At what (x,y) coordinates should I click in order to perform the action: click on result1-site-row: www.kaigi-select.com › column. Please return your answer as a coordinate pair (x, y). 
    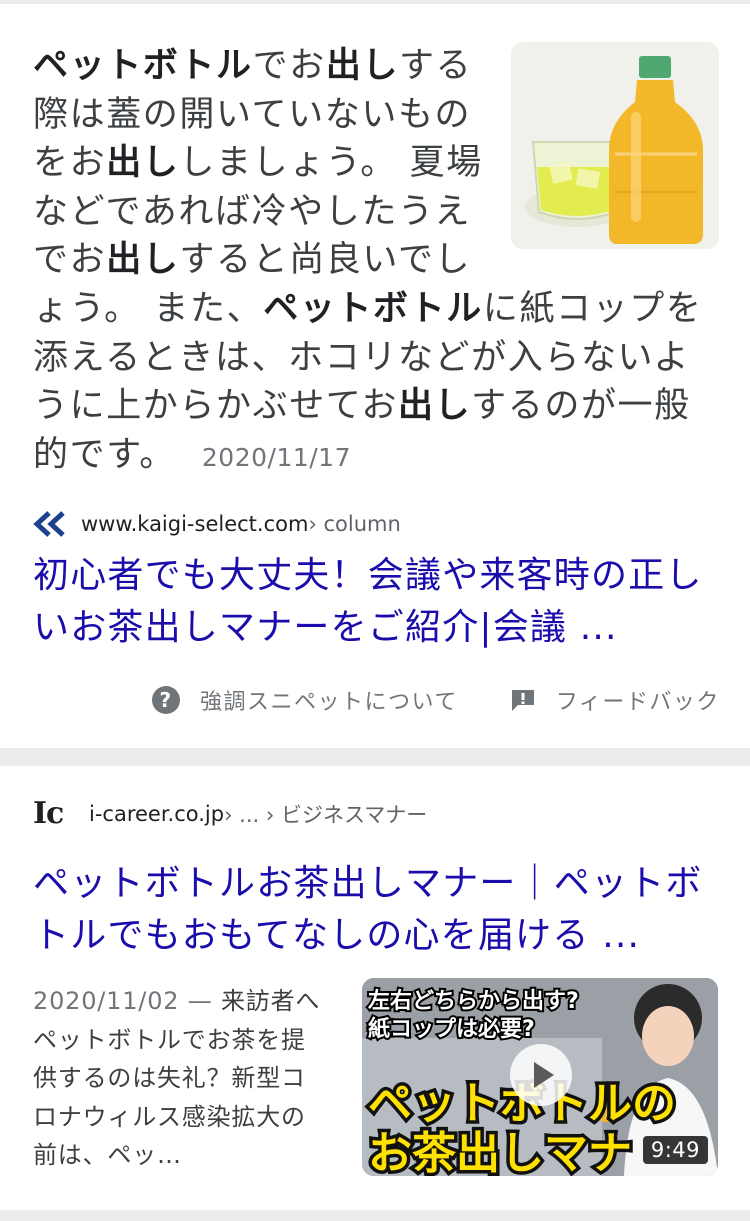
    Looking at the image, I should click on (217, 524).